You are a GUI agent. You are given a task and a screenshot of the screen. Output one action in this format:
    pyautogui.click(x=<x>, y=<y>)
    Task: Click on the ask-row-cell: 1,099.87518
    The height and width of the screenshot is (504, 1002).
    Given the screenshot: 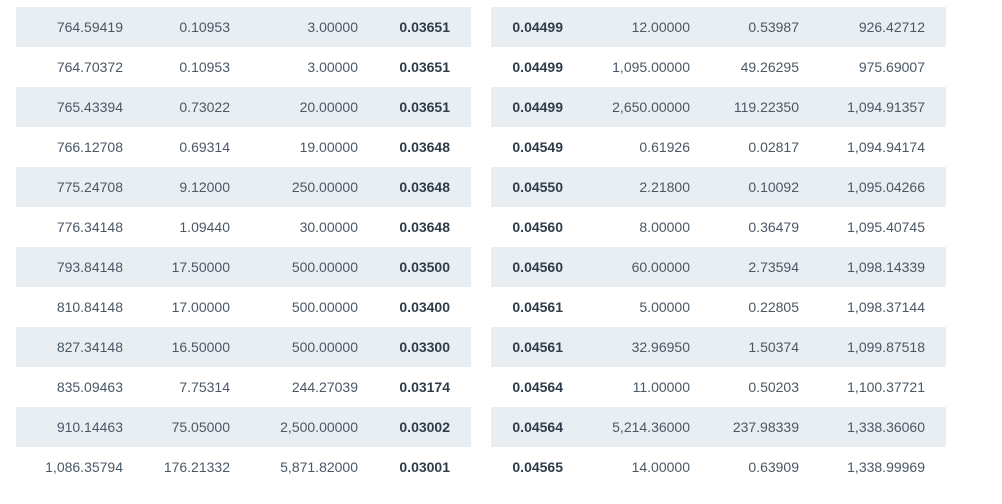 What is the action you would take?
    pyautogui.click(x=886, y=347)
    